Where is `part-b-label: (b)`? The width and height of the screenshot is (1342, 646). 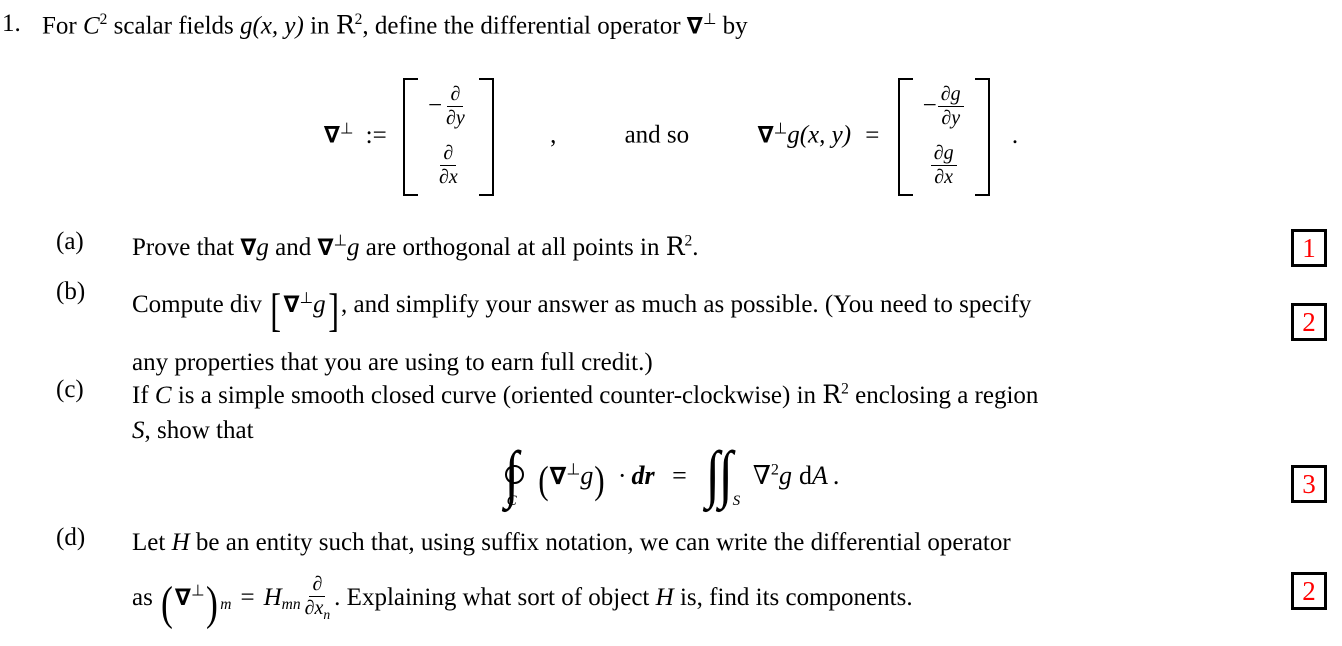 part-b-label: (b) is located at coordinates (71, 291).